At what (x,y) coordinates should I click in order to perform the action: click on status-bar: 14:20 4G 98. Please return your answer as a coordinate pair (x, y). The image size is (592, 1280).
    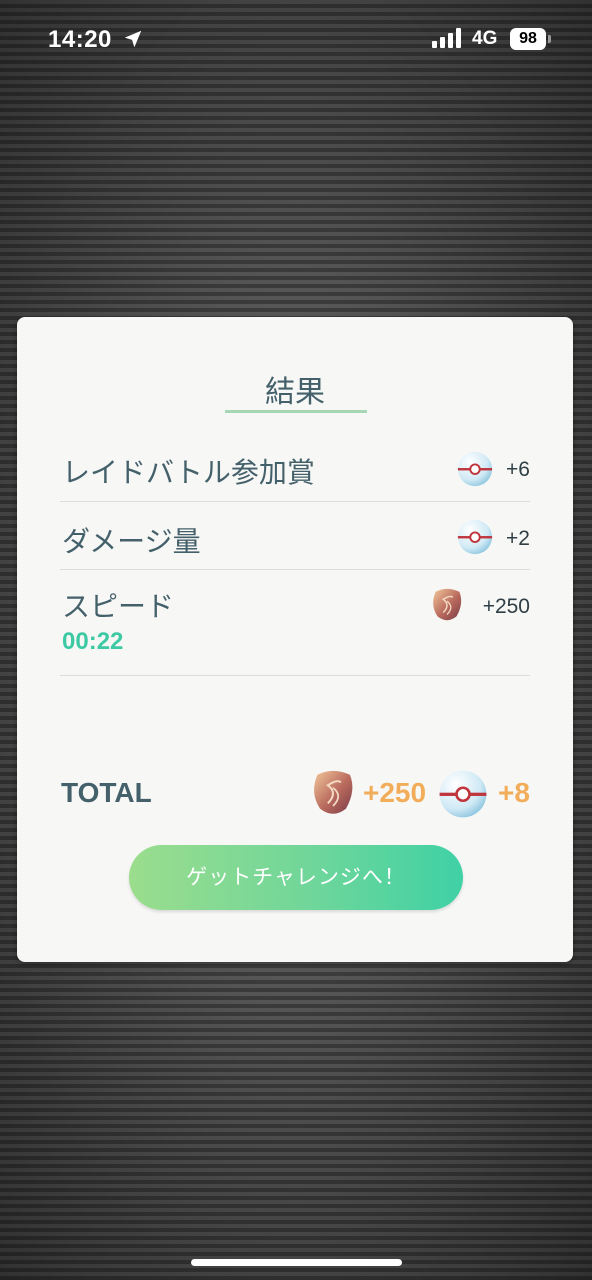
    Looking at the image, I should click on (296, 40).